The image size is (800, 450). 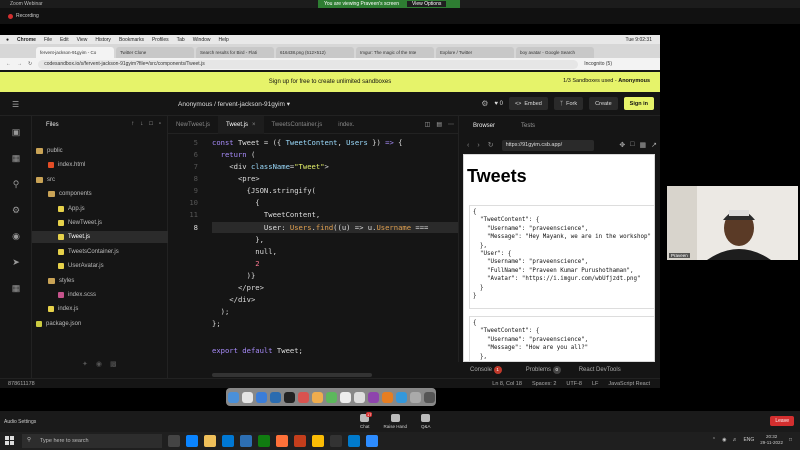 What do you see at coordinates (574, 384) in the screenshot?
I see `encoding: UTF-8` at bounding box center [574, 384].